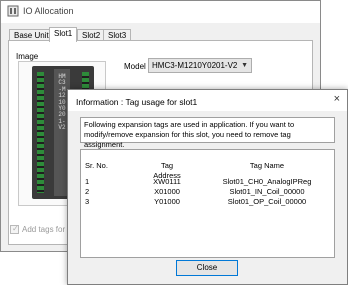 The width and height of the screenshot is (348, 285). Describe the element at coordinates (14, 229) in the screenshot. I see `add-tags-checkbox: ✓` at that location.